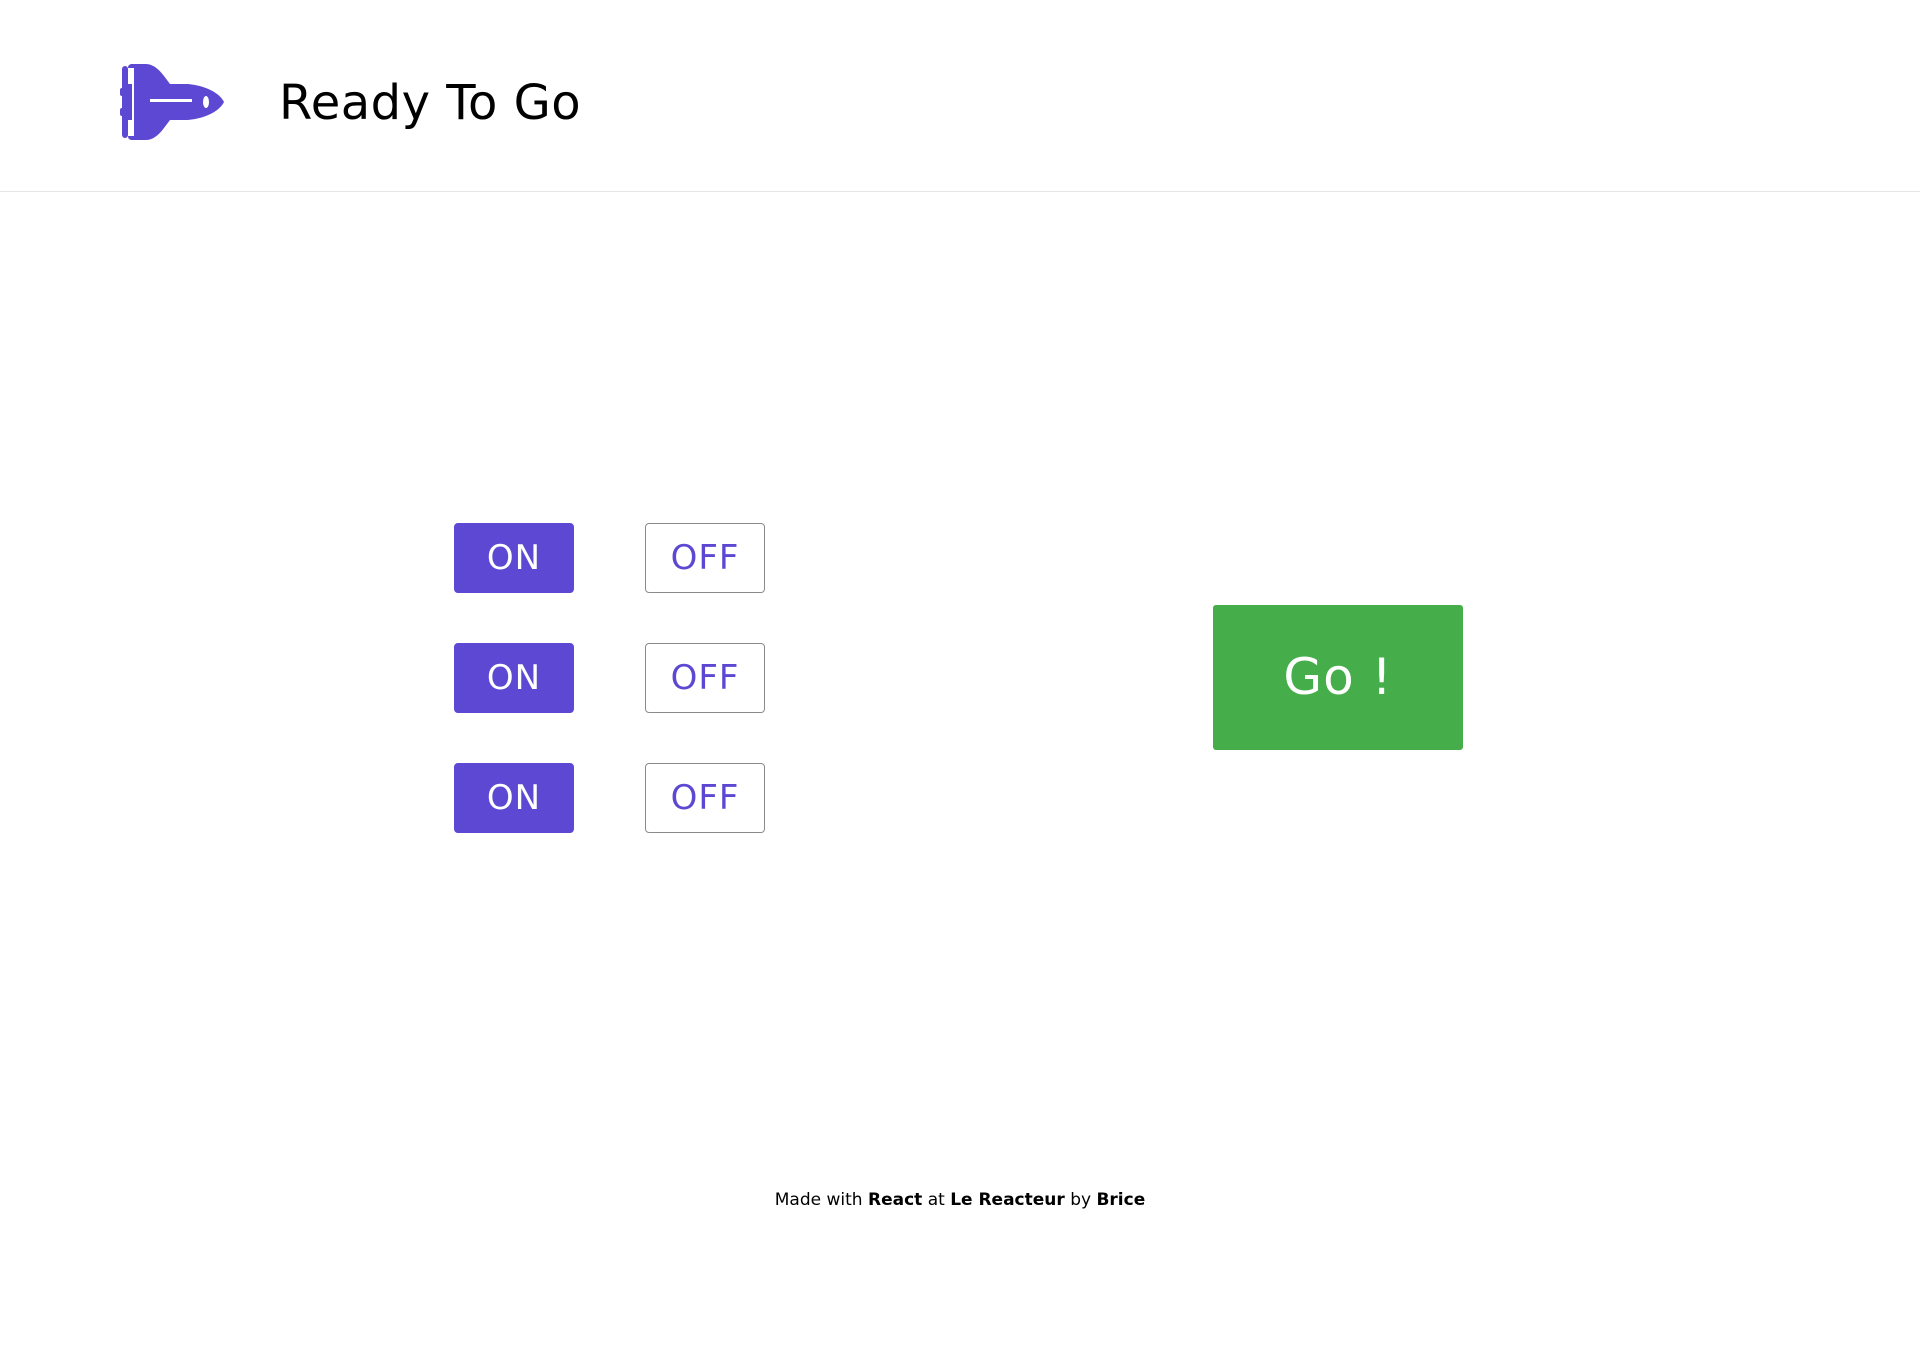 This screenshot has width=1920, height=1356. What do you see at coordinates (705, 678) in the screenshot?
I see `switch-2-off-button: OFF` at bounding box center [705, 678].